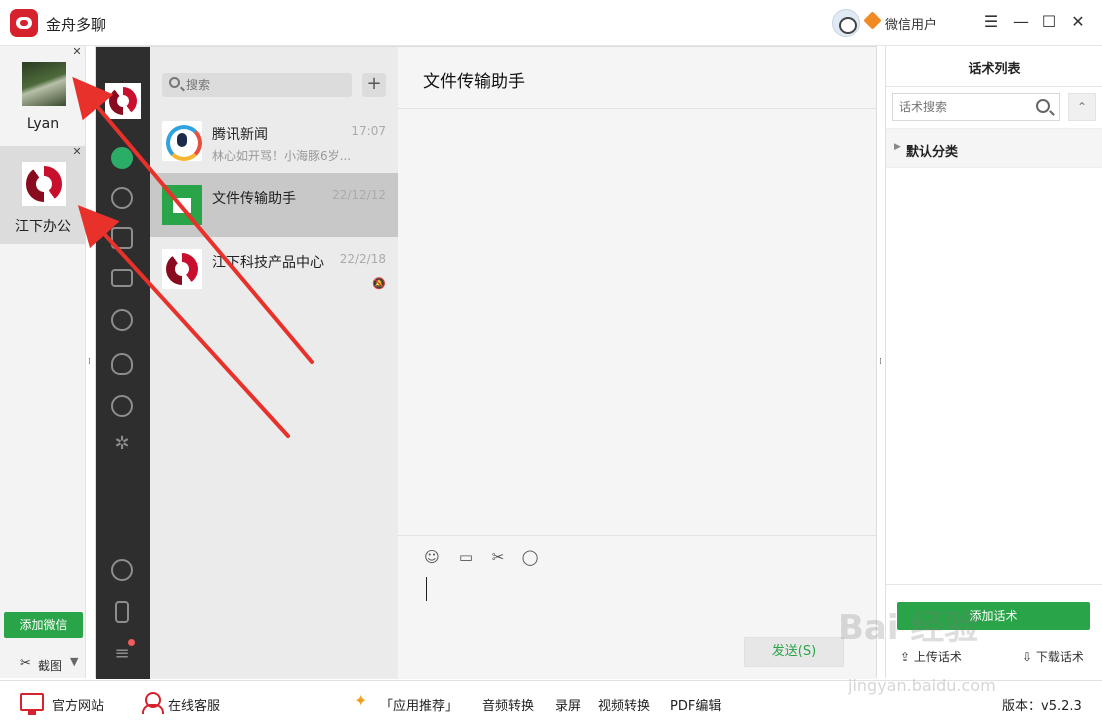 This screenshot has height=722, width=1102. Describe the element at coordinates (123, 101) in the screenshot. I see `self-avatar` at that location.